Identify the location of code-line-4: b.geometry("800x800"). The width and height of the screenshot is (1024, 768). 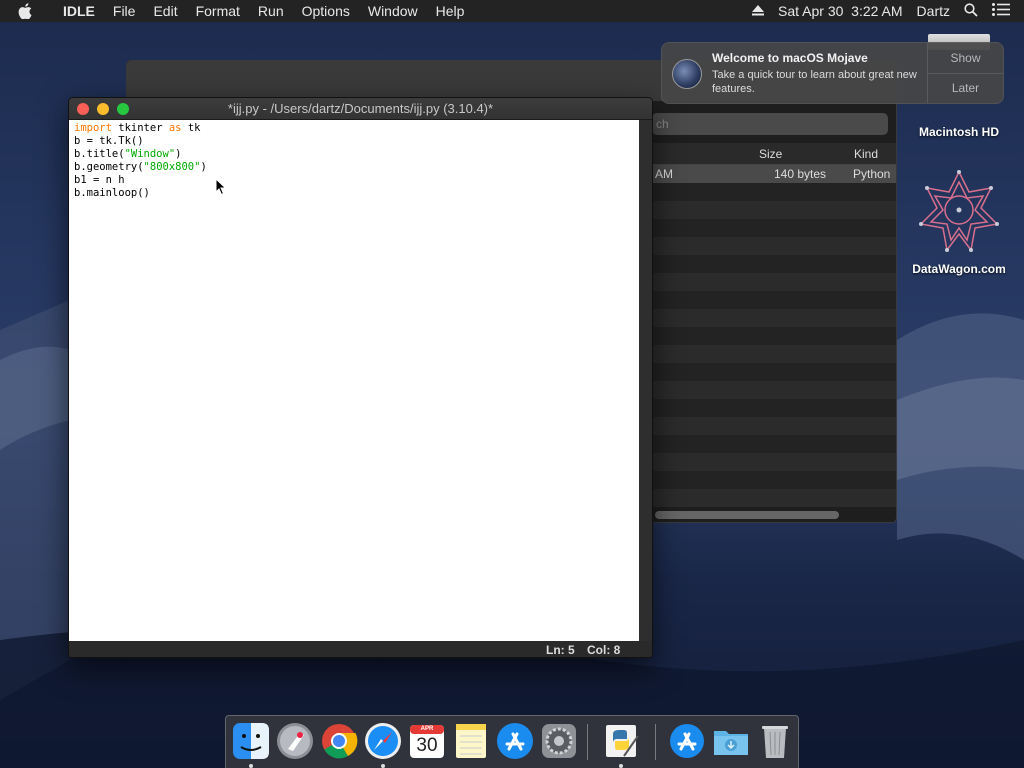
(354, 167).